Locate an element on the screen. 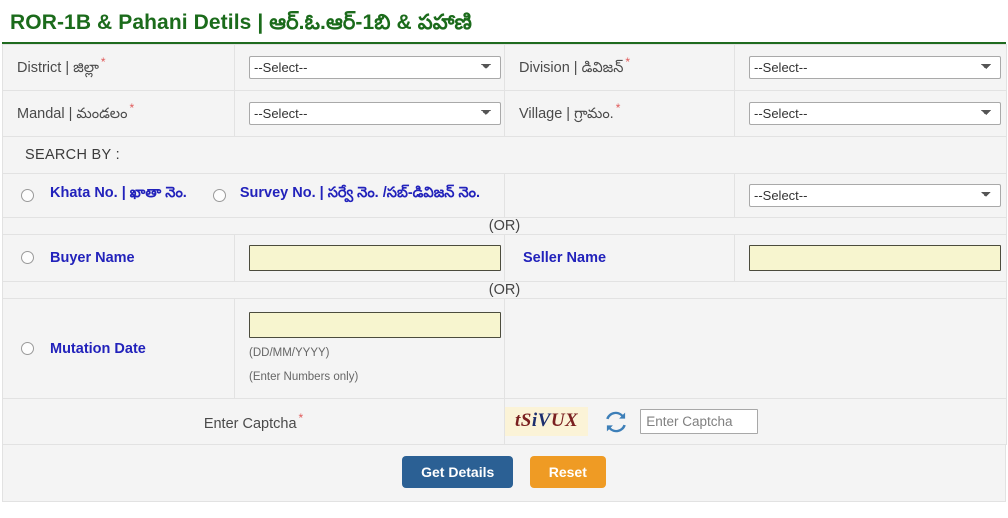  buyer-radio-option: Buyer Name is located at coordinates (118, 258).